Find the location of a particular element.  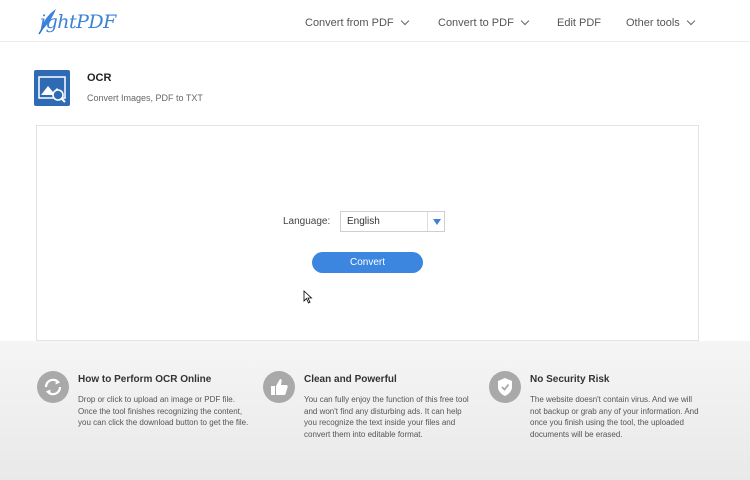

convert-button: Convert is located at coordinates (367, 262).